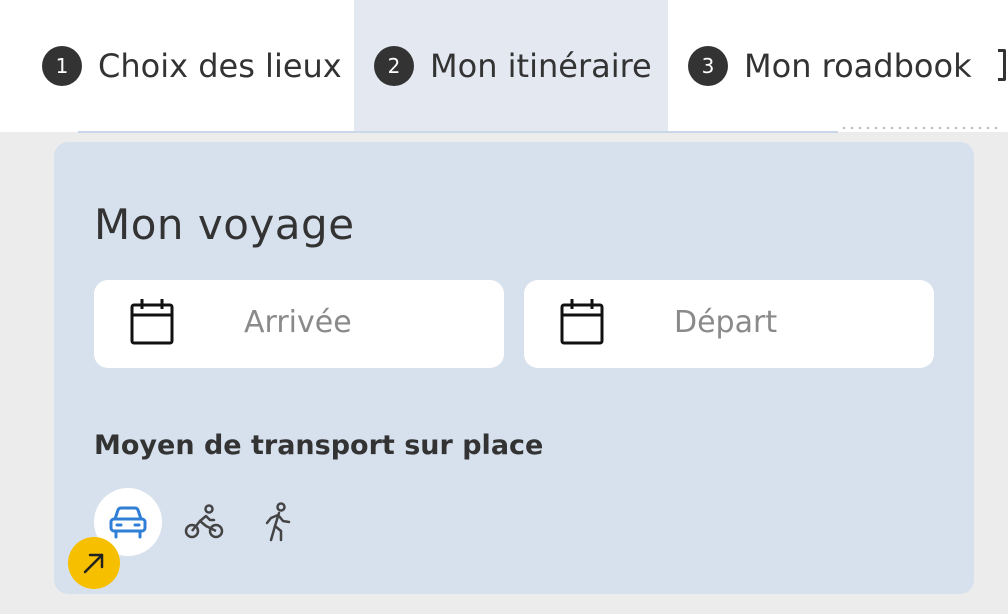 The image size is (1008, 614). What do you see at coordinates (224, 224) in the screenshot?
I see `page-title: Mon voyage` at bounding box center [224, 224].